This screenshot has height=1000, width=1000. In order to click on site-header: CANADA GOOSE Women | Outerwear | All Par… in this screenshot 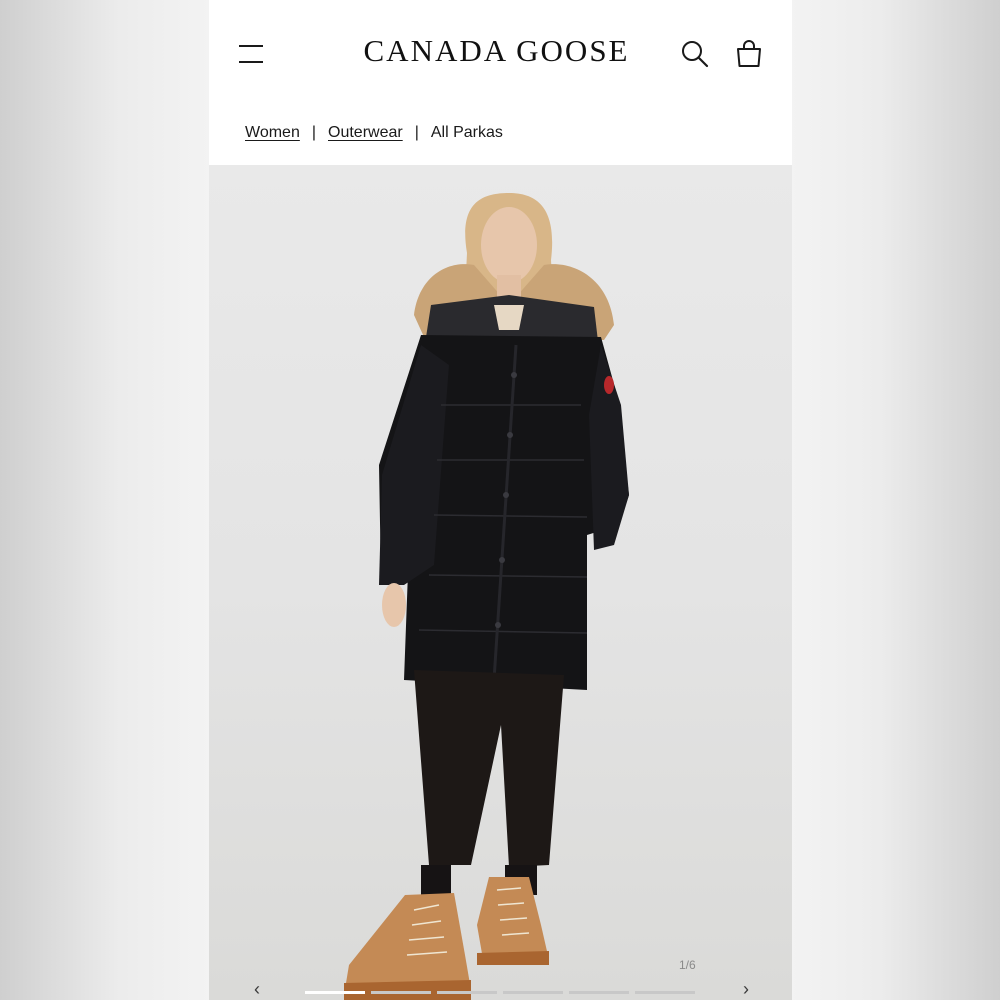, I will do `click(500, 82)`.